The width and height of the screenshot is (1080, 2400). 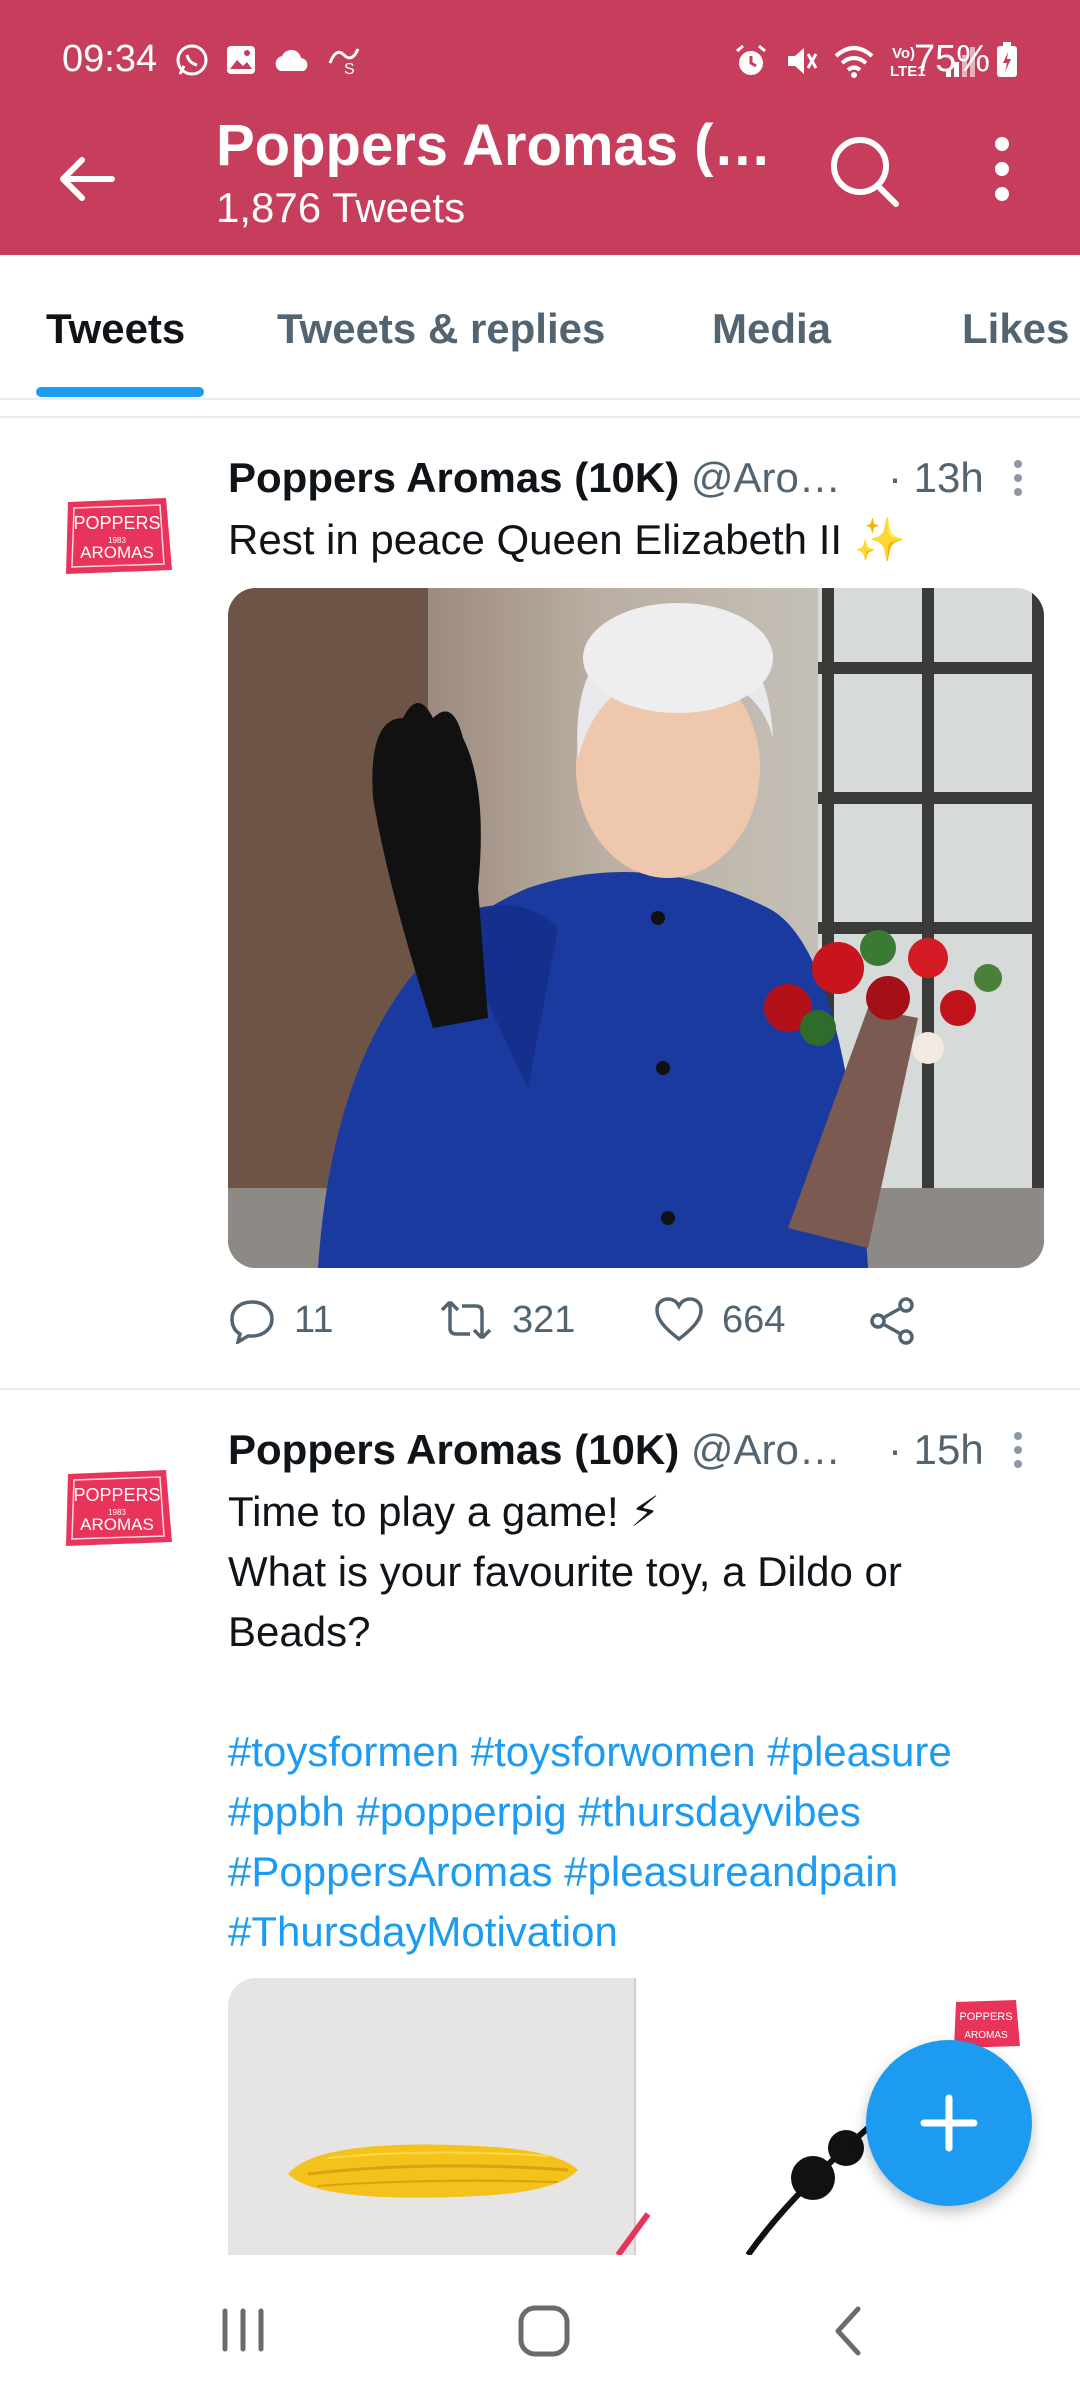 What do you see at coordinates (936, 1449) in the screenshot?
I see `tweet-time: · 15h` at bounding box center [936, 1449].